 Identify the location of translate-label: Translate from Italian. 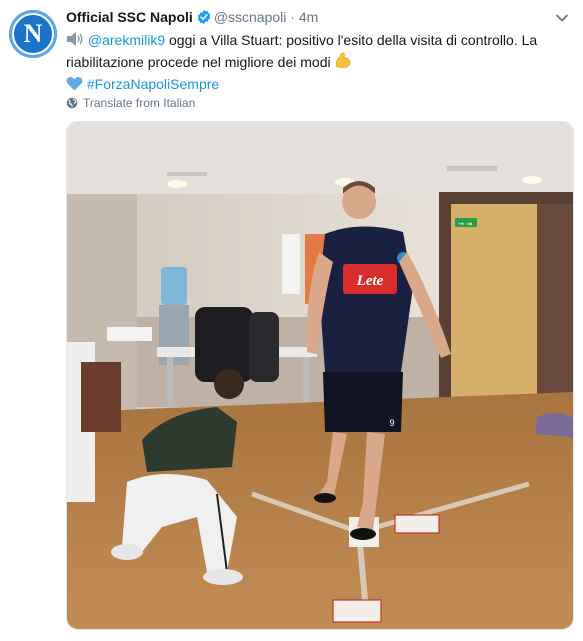
(139, 103).